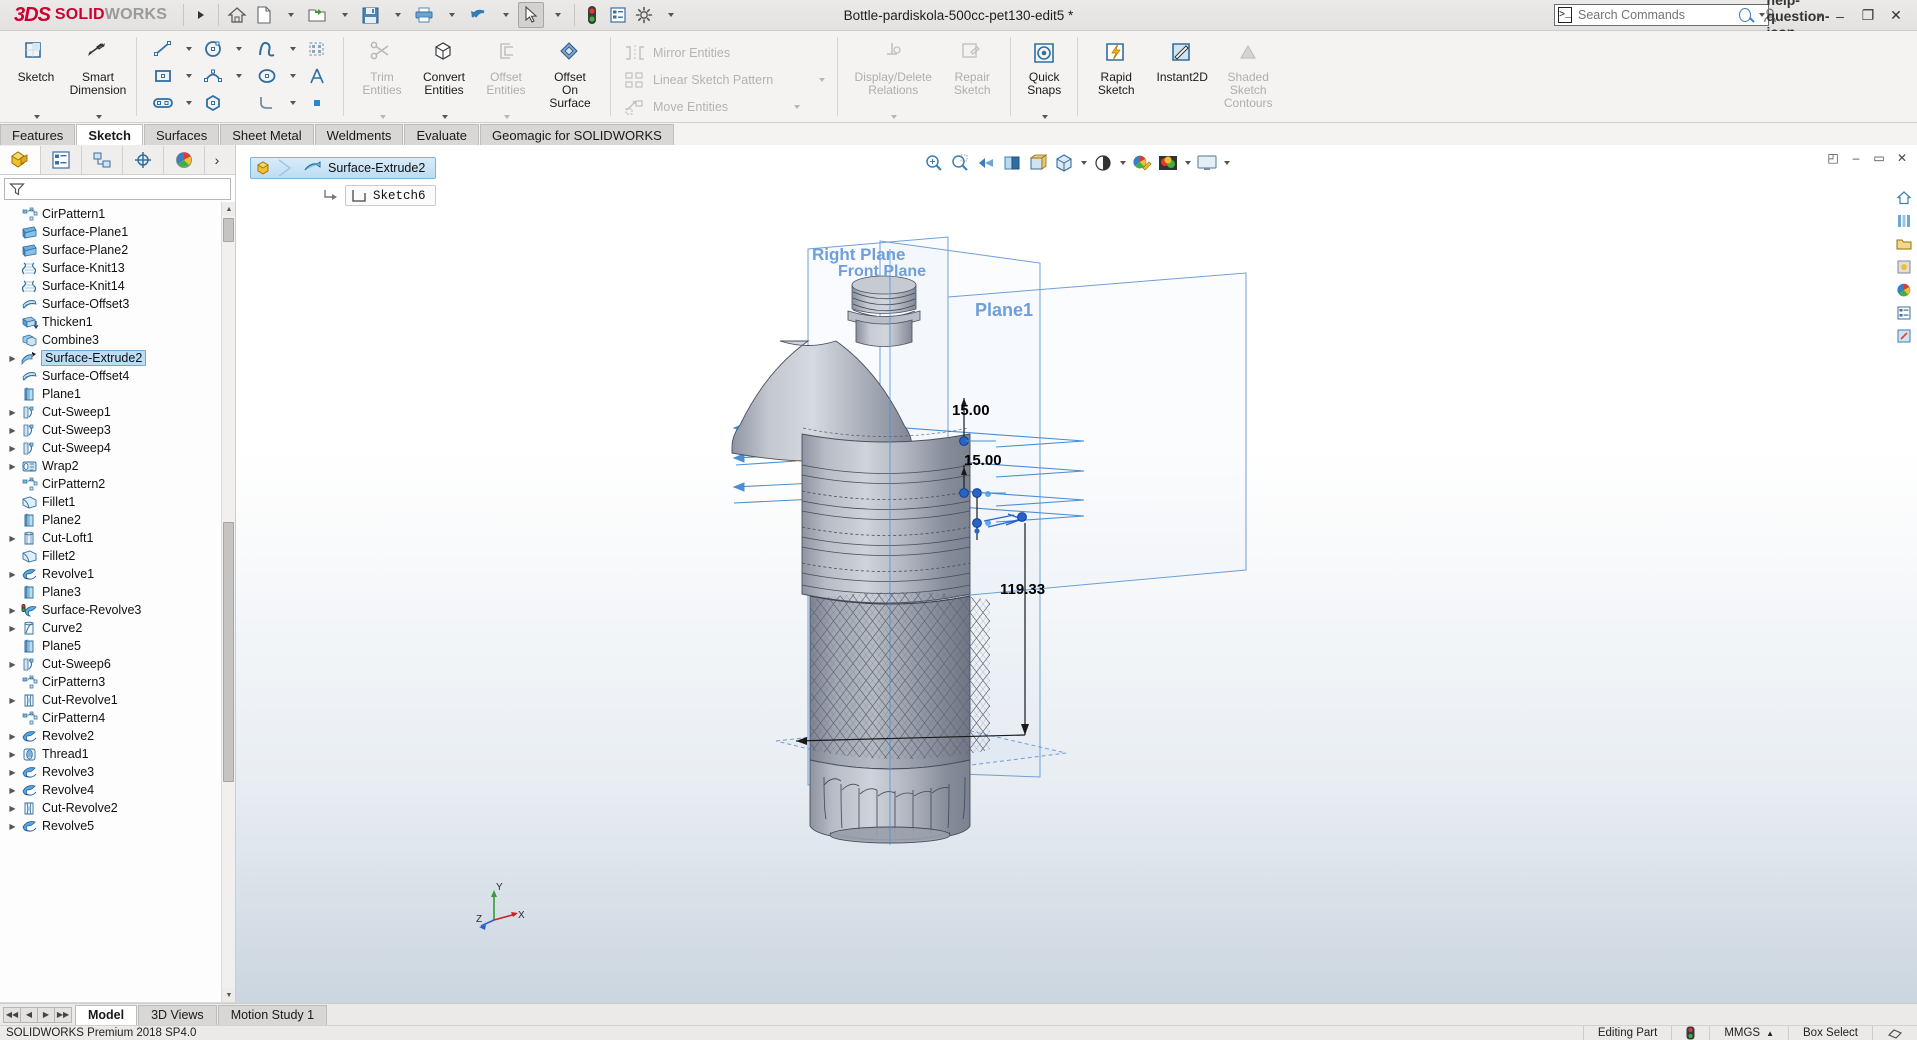 The width and height of the screenshot is (1917, 1040). What do you see at coordinates (228, 230) in the screenshot?
I see `feature-tree-scroll-thumb-top` at bounding box center [228, 230].